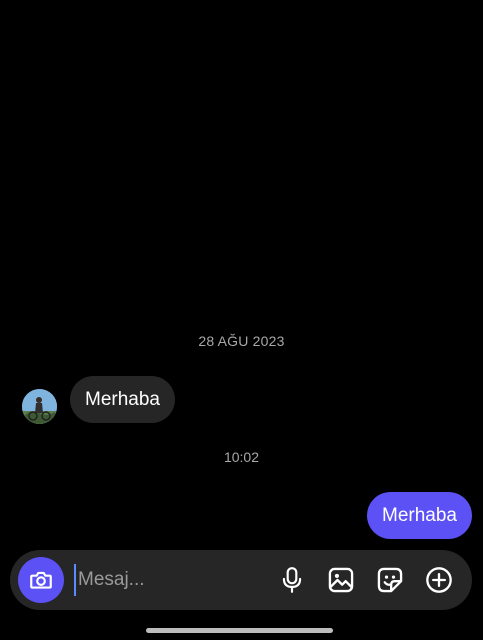 The image size is (483, 640). Describe the element at coordinates (241, 341) in the screenshot. I see `date-divider: 28 AĞU 2023` at that location.